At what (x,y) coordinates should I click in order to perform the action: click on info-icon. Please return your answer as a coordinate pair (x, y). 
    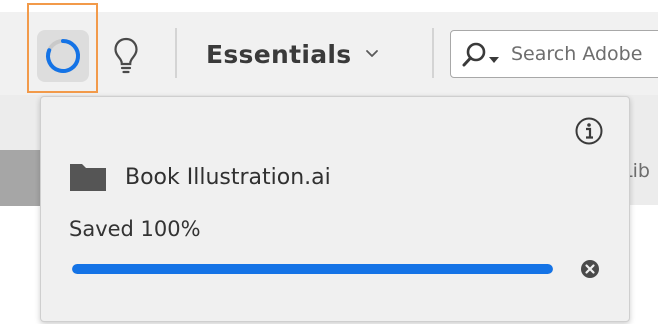
    Looking at the image, I should click on (589, 131).